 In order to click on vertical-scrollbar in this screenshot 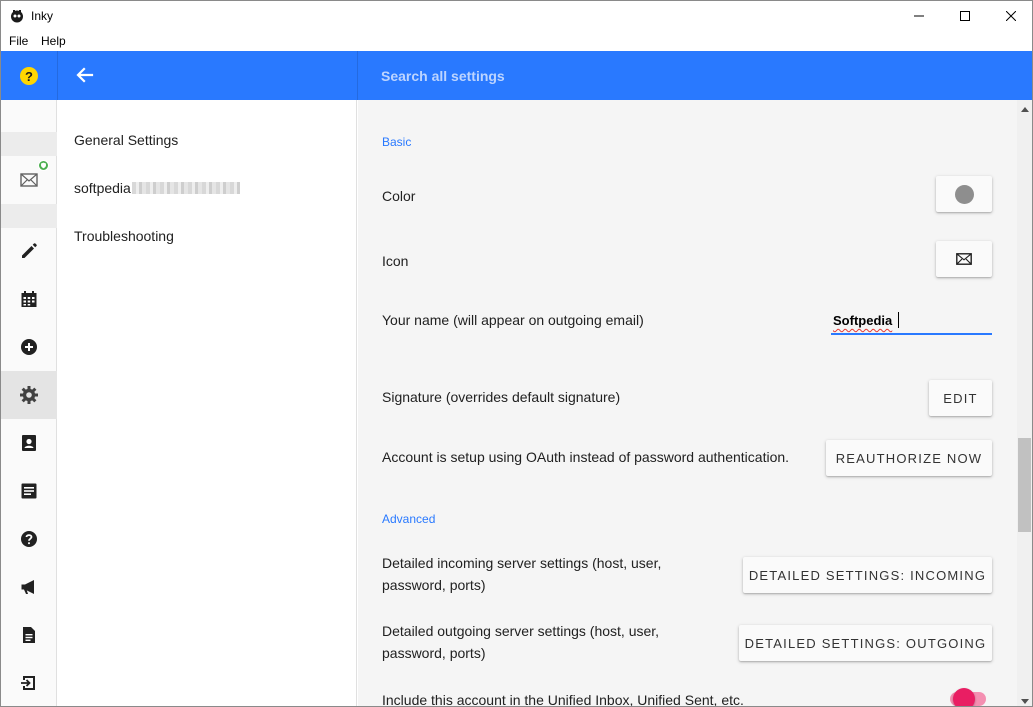, I will do `click(1024, 403)`.